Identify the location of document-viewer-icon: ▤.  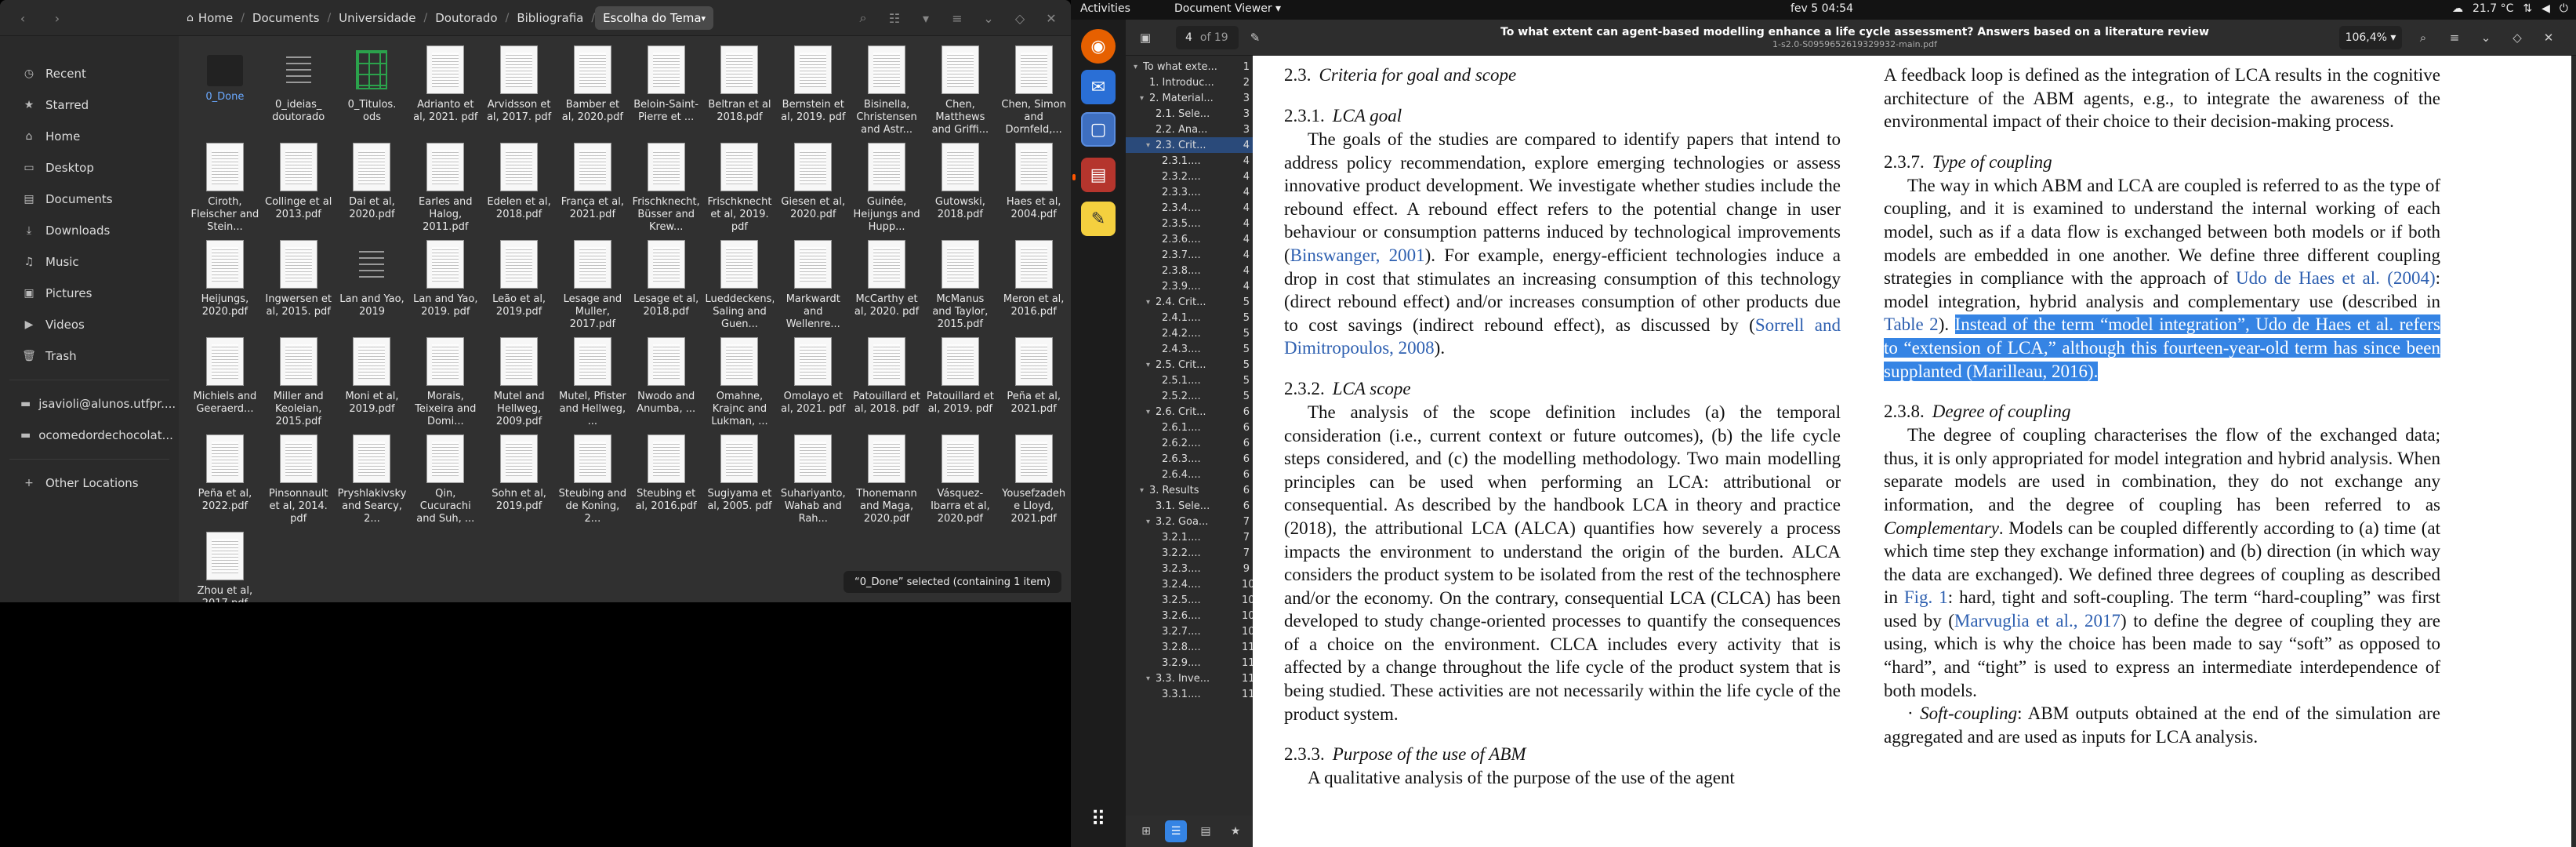
(1098, 175).